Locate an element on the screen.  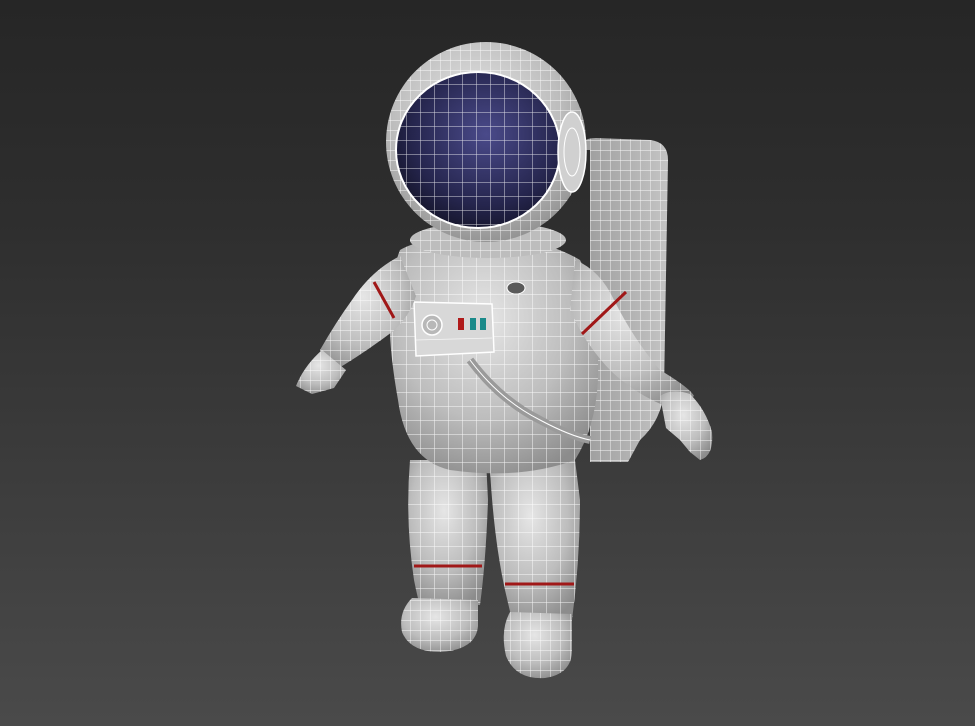
chest-badge is located at coordinates (516, 288).